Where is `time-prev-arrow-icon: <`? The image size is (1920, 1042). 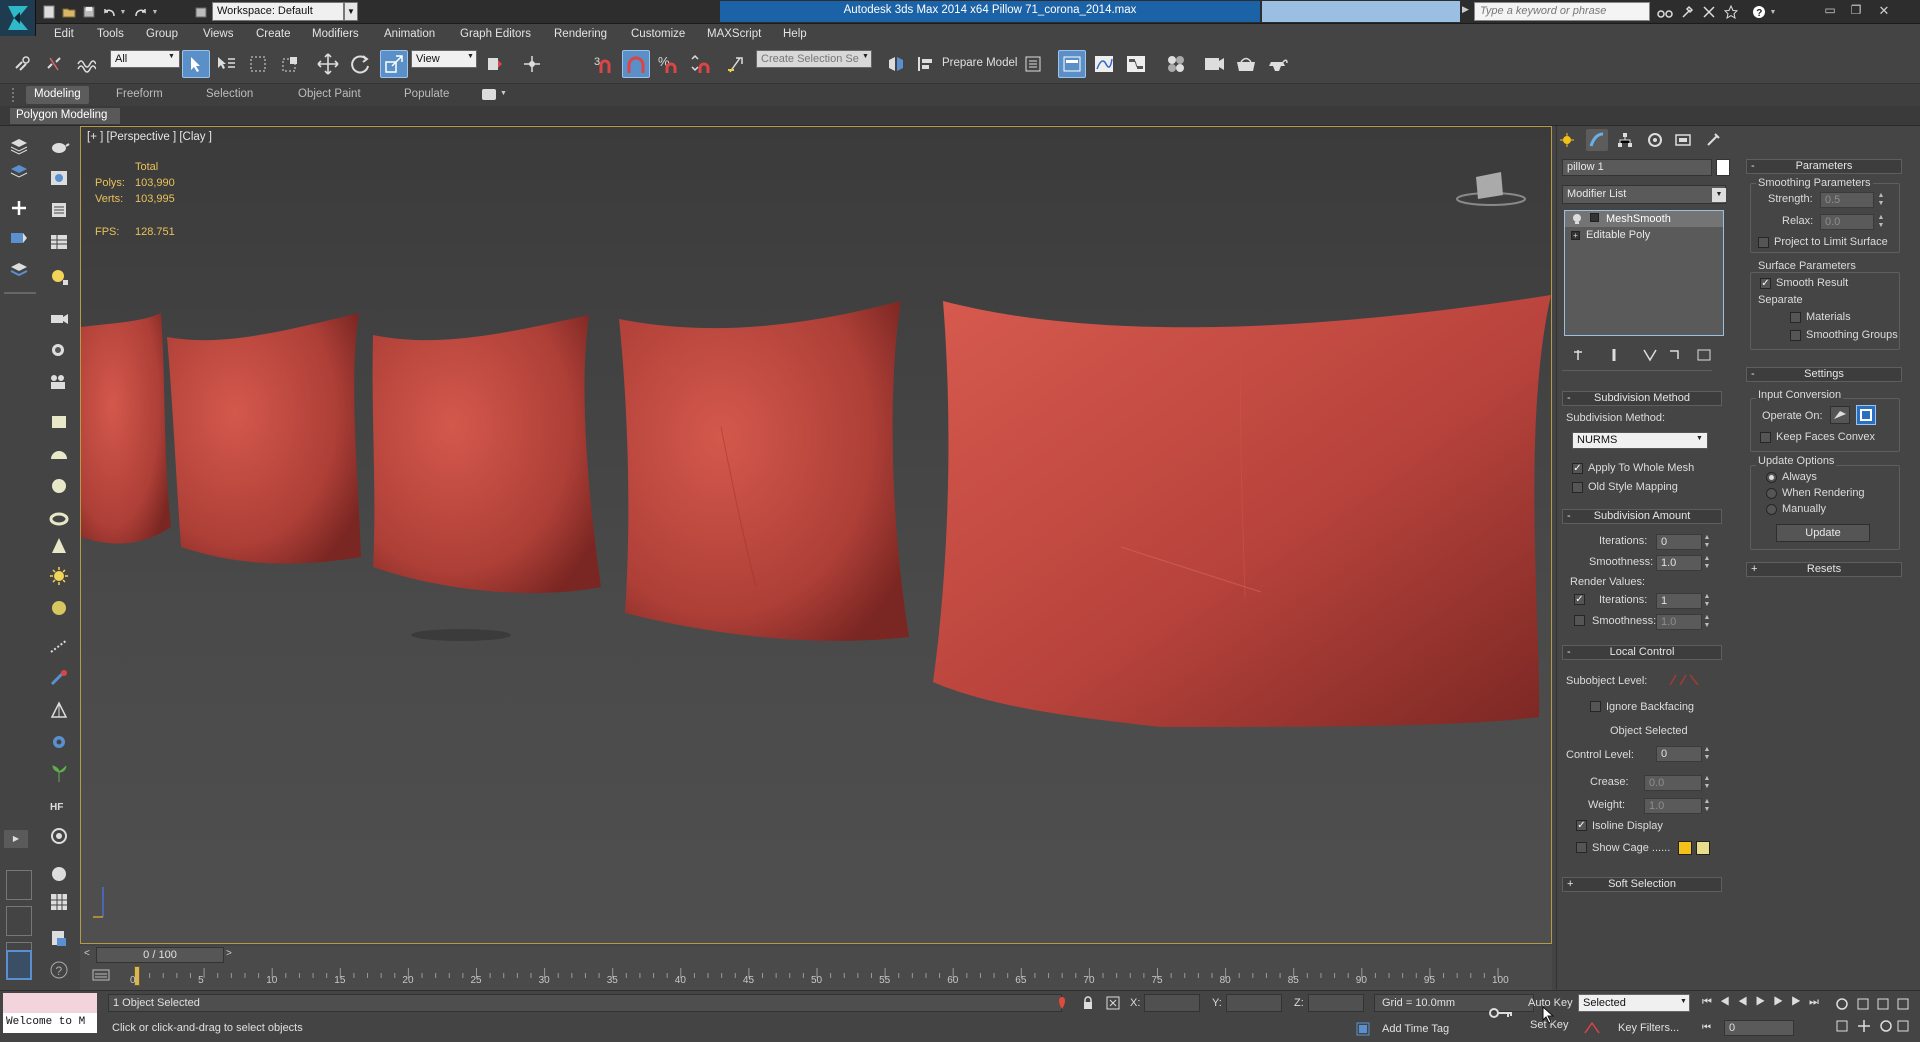 time-prev-arrow-icon: < is located at coordinates (87, 953).